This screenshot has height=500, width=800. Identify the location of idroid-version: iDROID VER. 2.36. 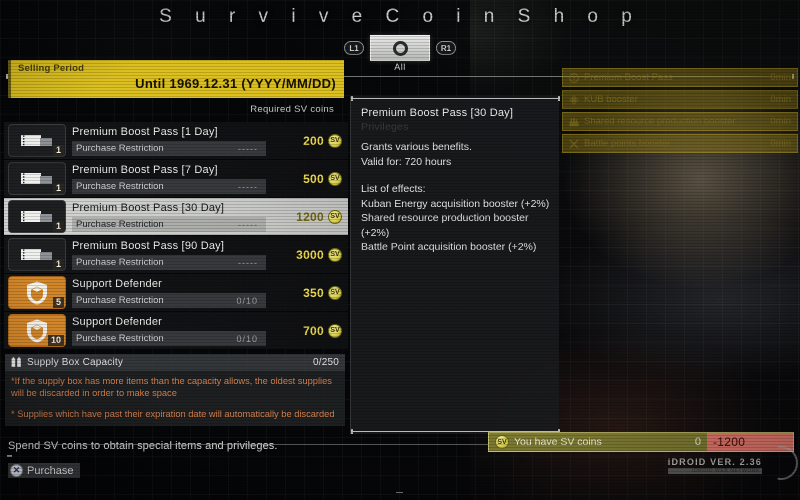
(714, 462).